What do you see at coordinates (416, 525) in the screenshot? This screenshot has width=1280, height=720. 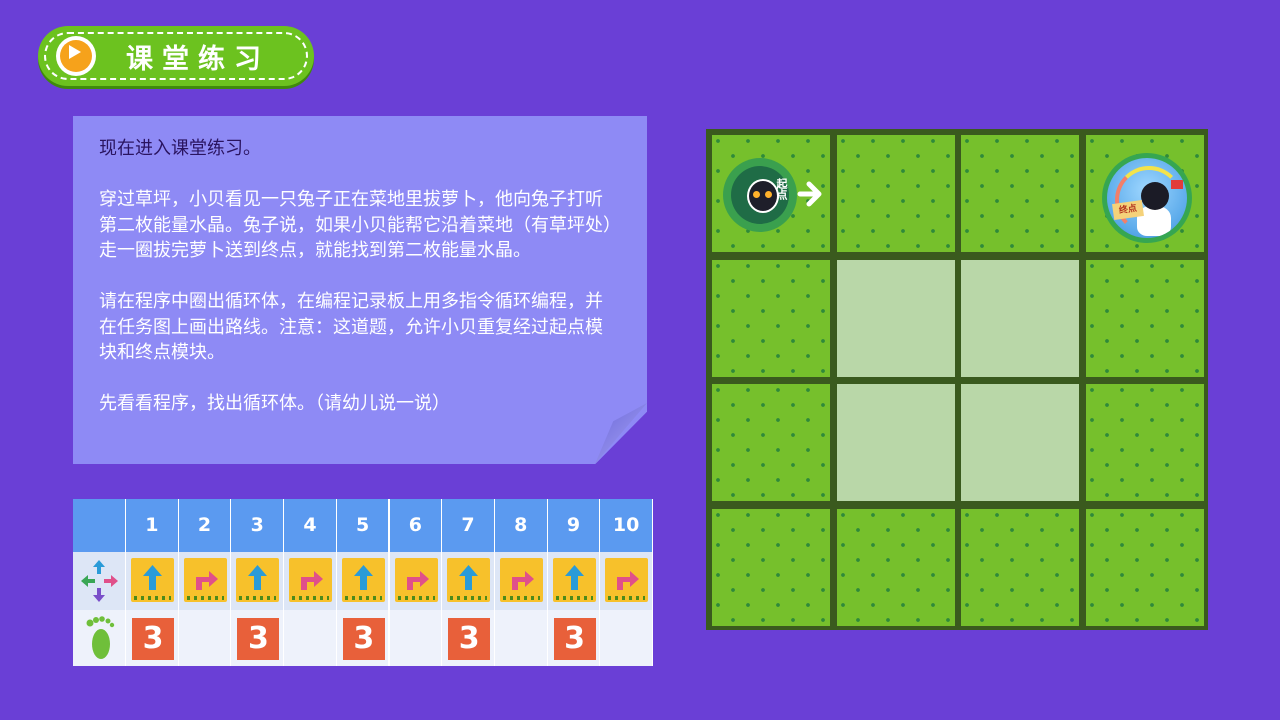 I see `step-number-header: 6` at bounding box center [416, 525].